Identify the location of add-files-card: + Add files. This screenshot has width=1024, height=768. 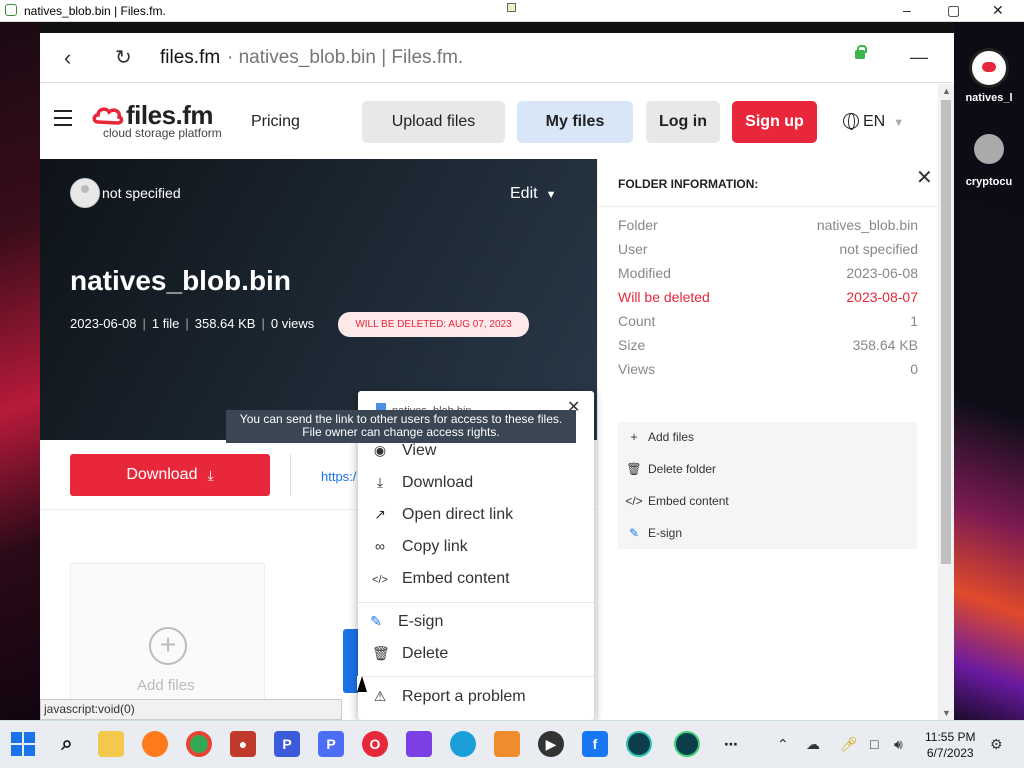
(167, 641).